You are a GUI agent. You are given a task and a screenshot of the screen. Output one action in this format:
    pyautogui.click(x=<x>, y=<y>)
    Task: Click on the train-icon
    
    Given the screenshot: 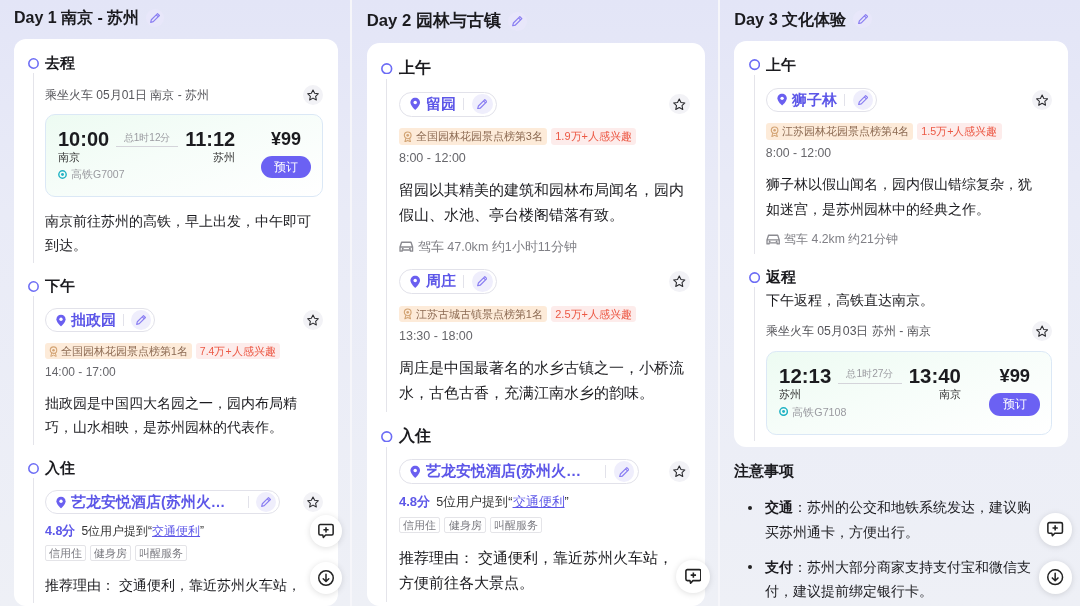 What is the action you would take?
    pyautogui.click(x=62, y=174)
    